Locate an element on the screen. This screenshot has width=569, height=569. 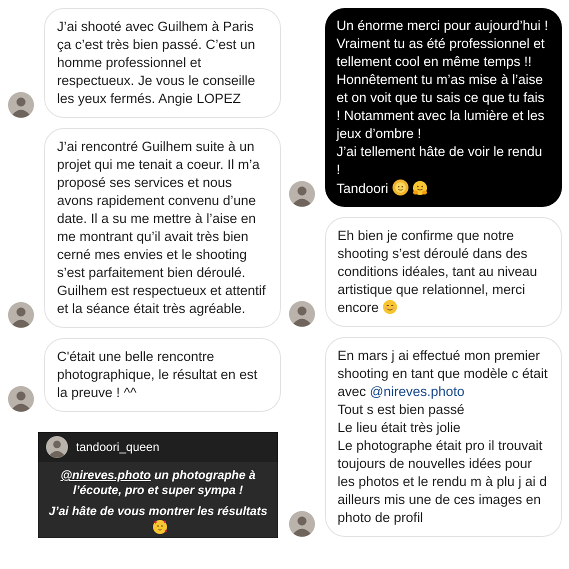
username: tandoori_queen is located at coordinates (118, 447).